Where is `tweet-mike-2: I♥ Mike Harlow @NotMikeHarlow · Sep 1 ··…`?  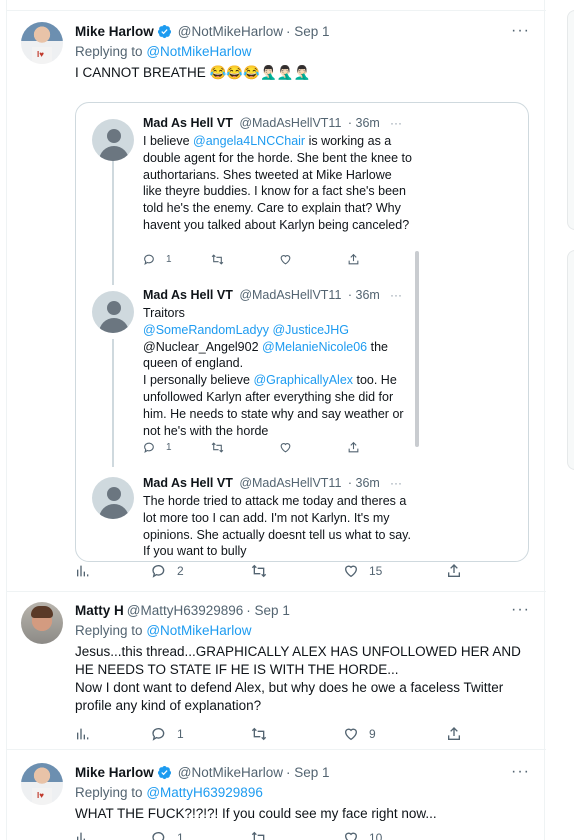 tweet-mike-2: I♥ Mike Harlow @NotMikeHarlow · Sep 1 ··… is located at coordinates (276, 795).